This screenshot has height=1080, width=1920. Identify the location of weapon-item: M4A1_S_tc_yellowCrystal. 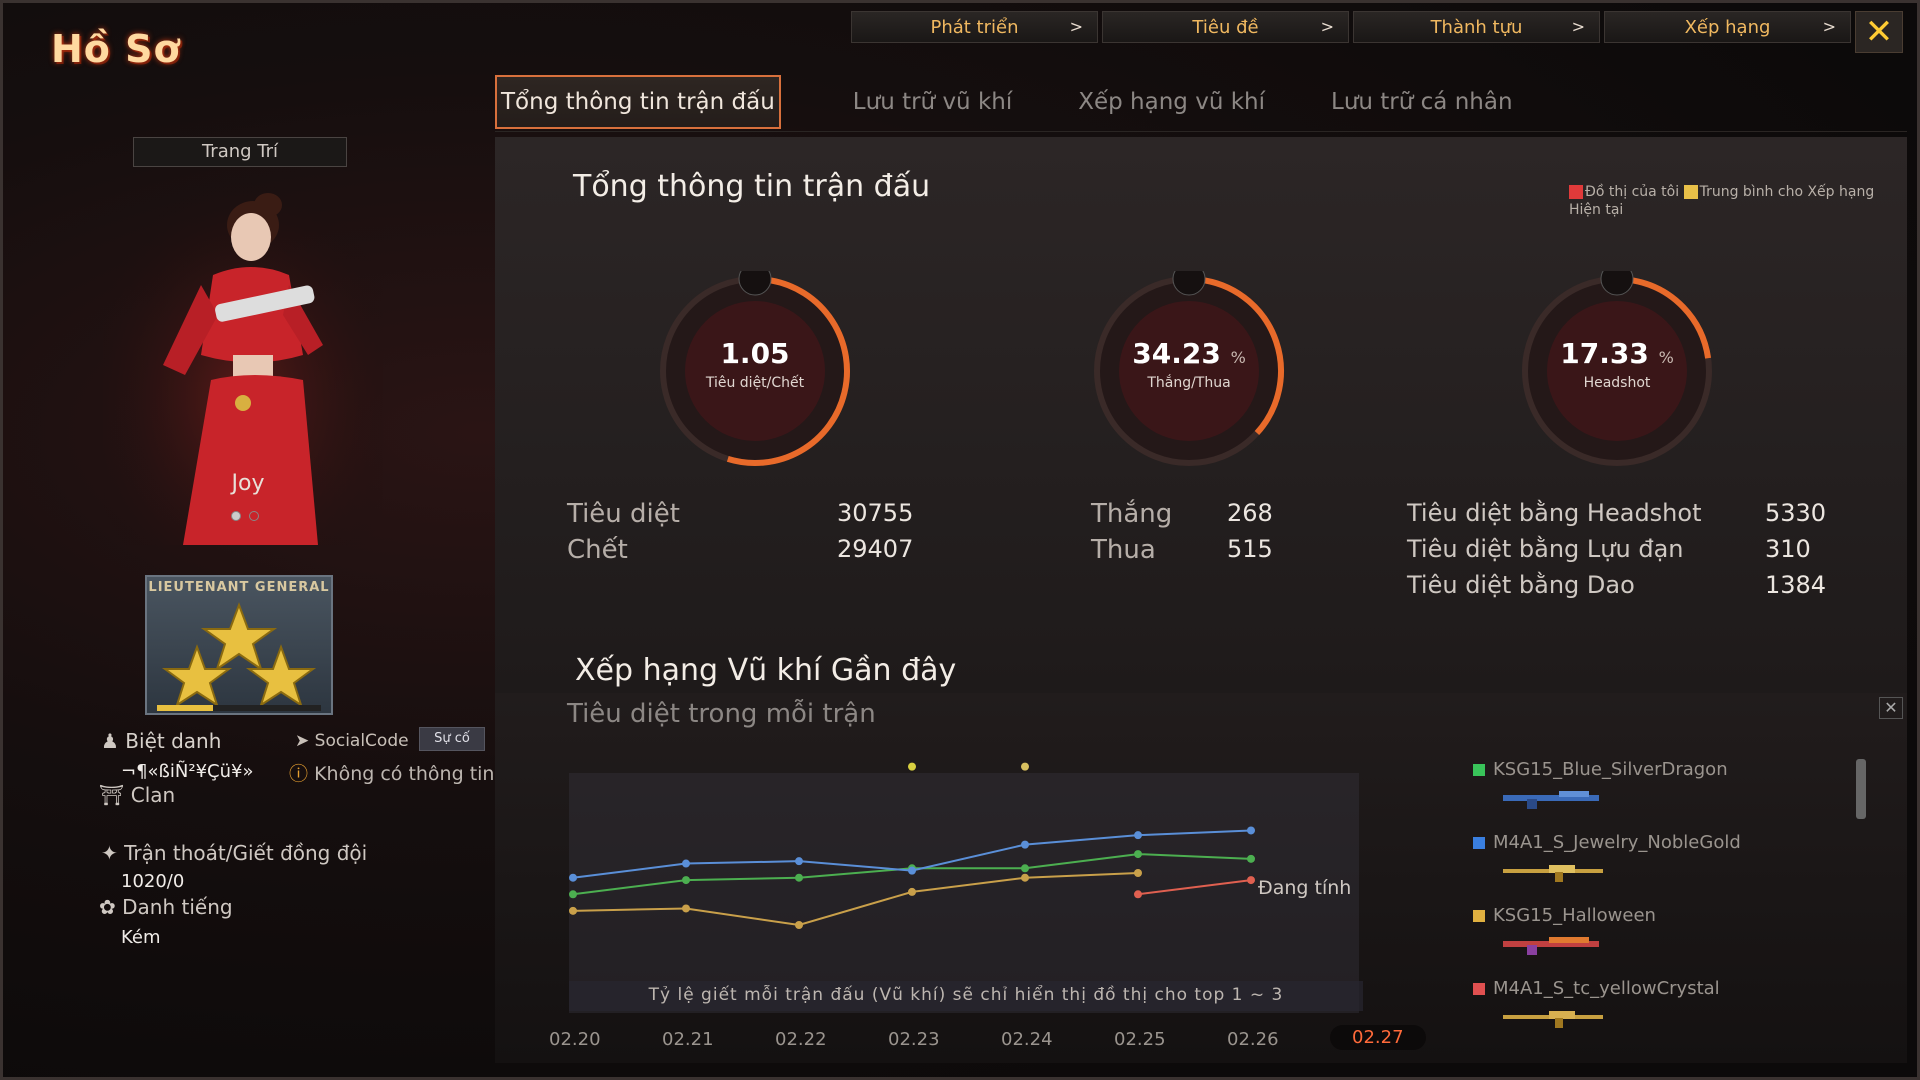
(1628, 1014).